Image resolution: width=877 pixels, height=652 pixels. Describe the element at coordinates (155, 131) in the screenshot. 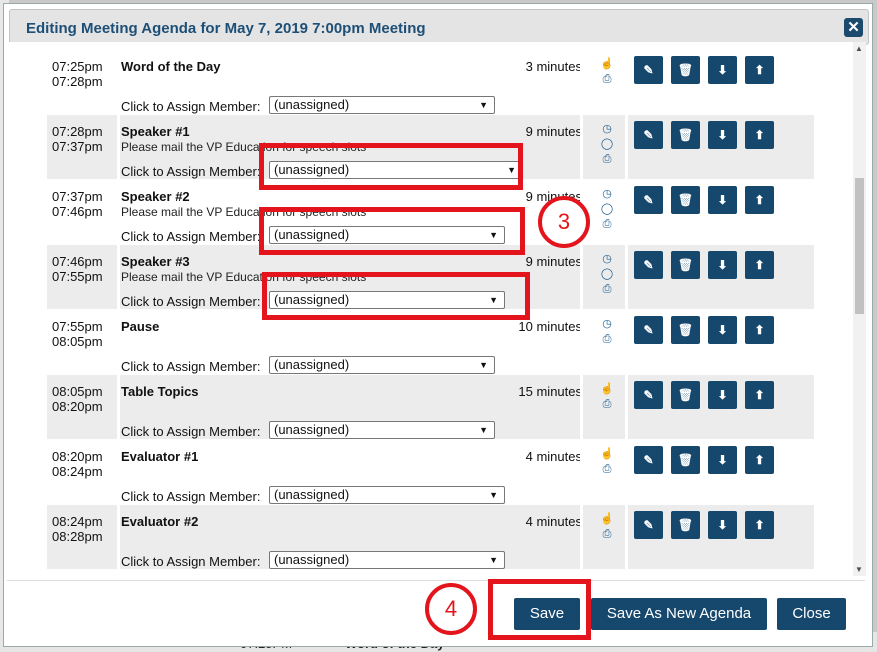

I see `row-title: Speaker #1` at that location.